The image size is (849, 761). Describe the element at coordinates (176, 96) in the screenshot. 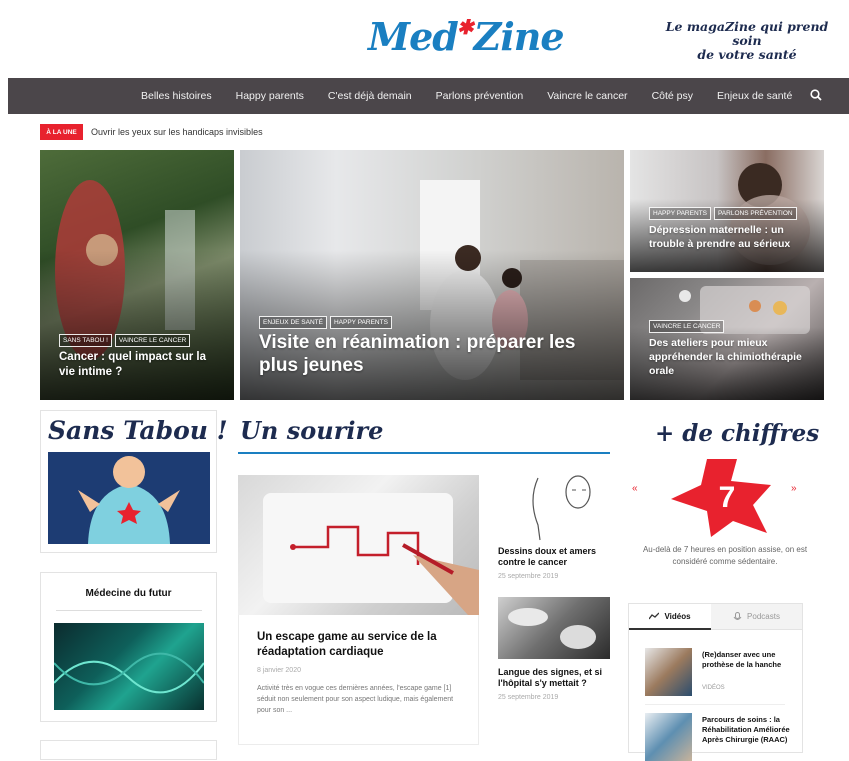

I see `nav-item-belles-histoires: Belles histoires` at that location.